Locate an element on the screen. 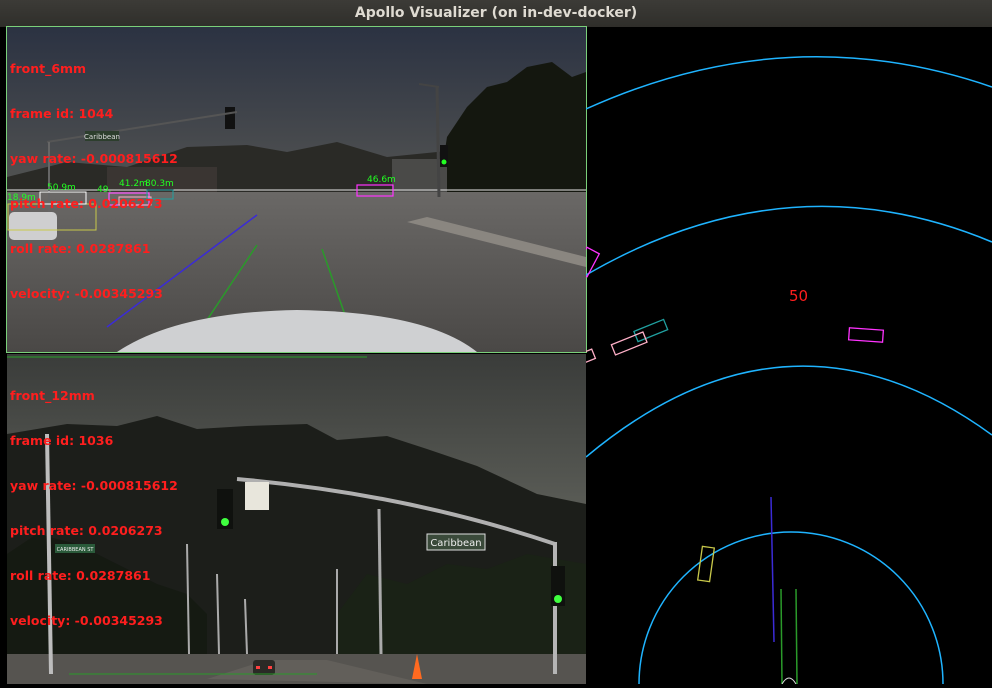 Image resolution: width=992 pixels, height=688 pixels. window-title: Apollo Visualizer (on in-dev-docker) is located at coordinates (496, 13).